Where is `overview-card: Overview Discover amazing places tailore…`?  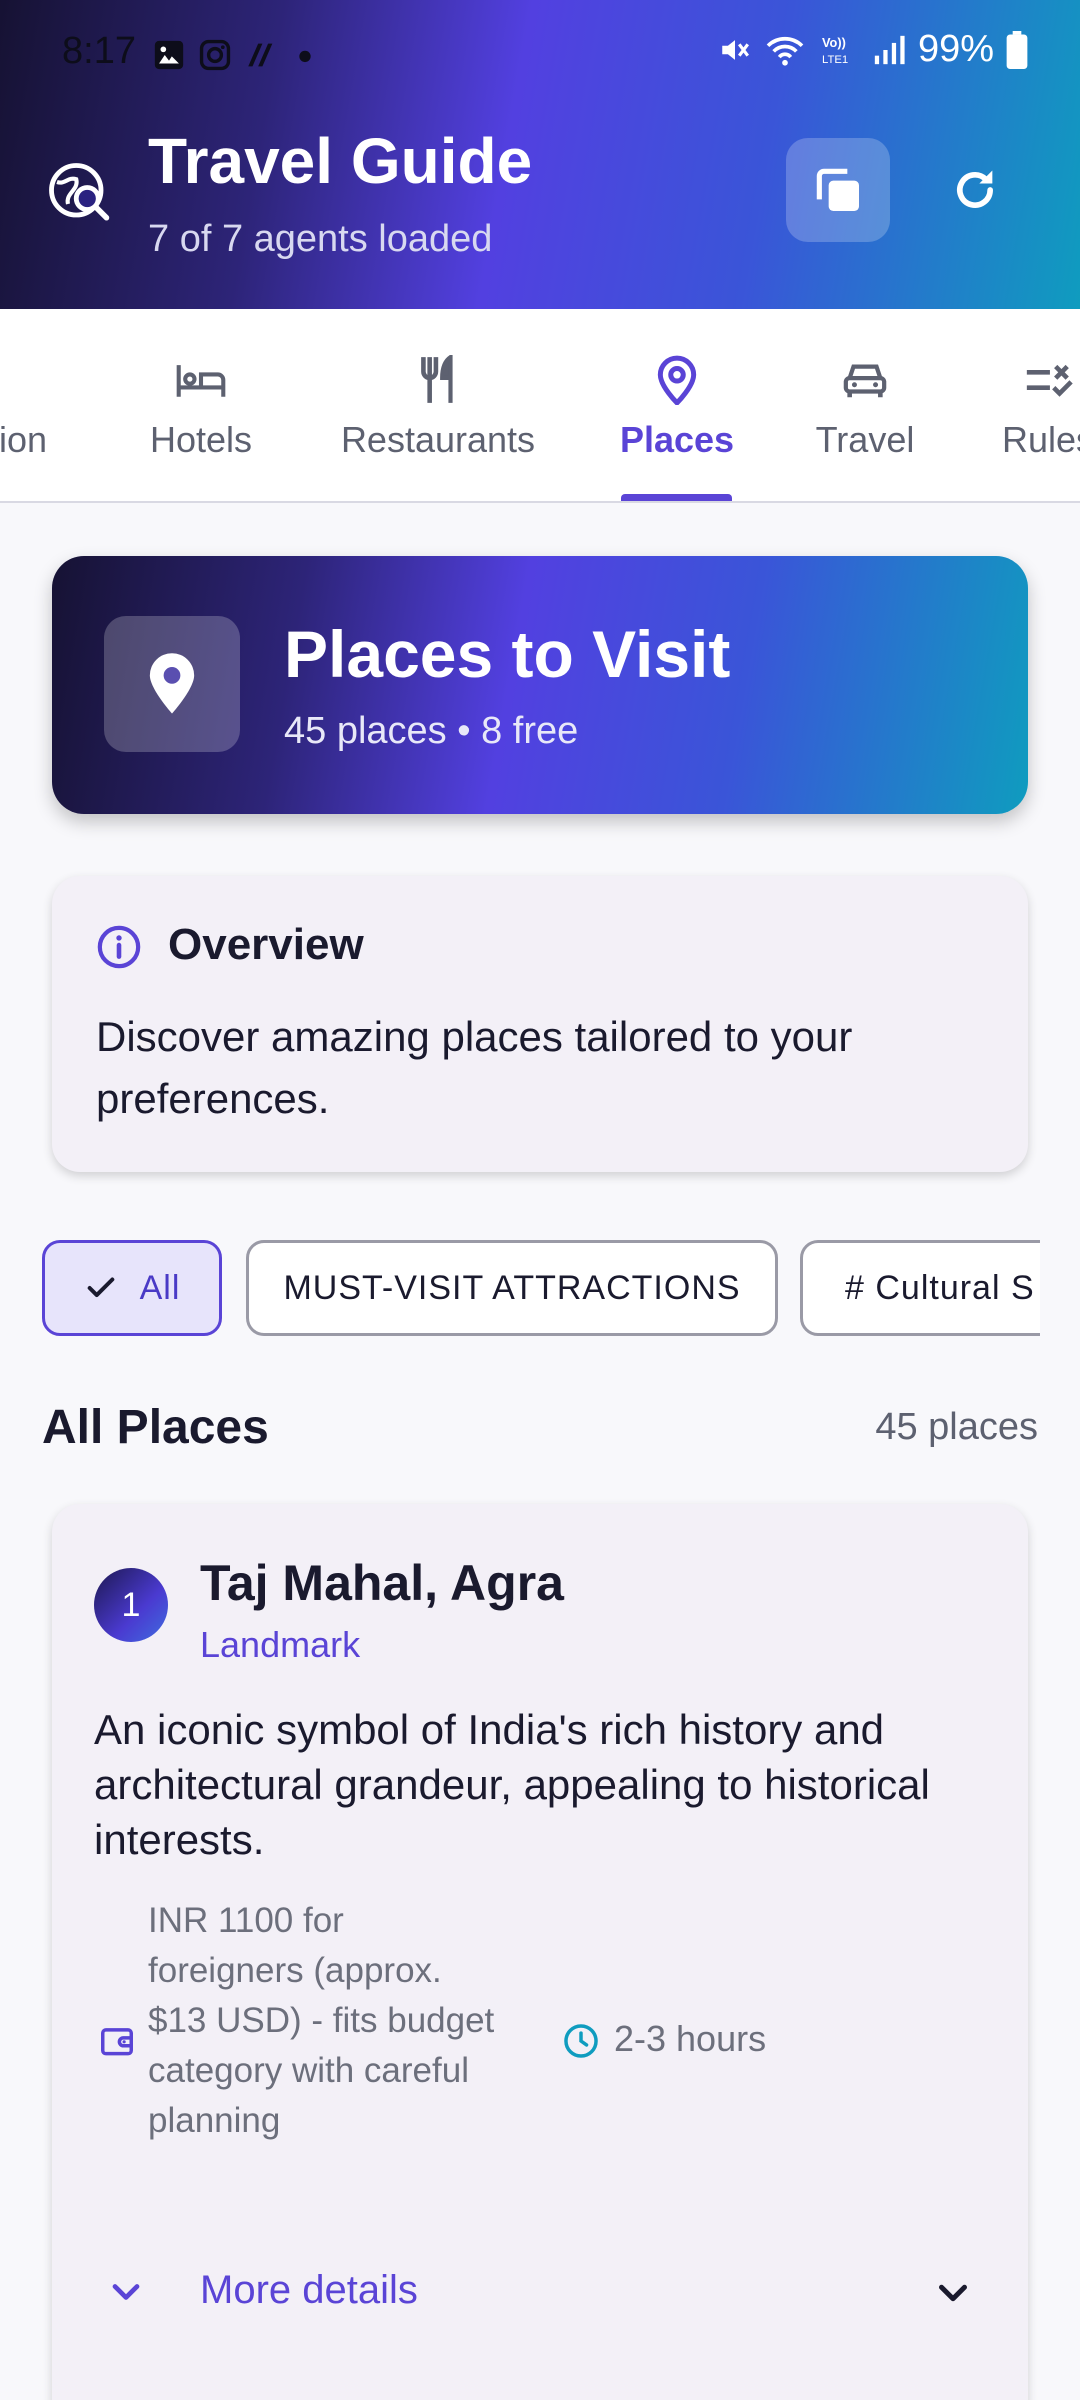 overview-card: Overview Discover amazing places tailore… is located at coordinates (540, 1024).